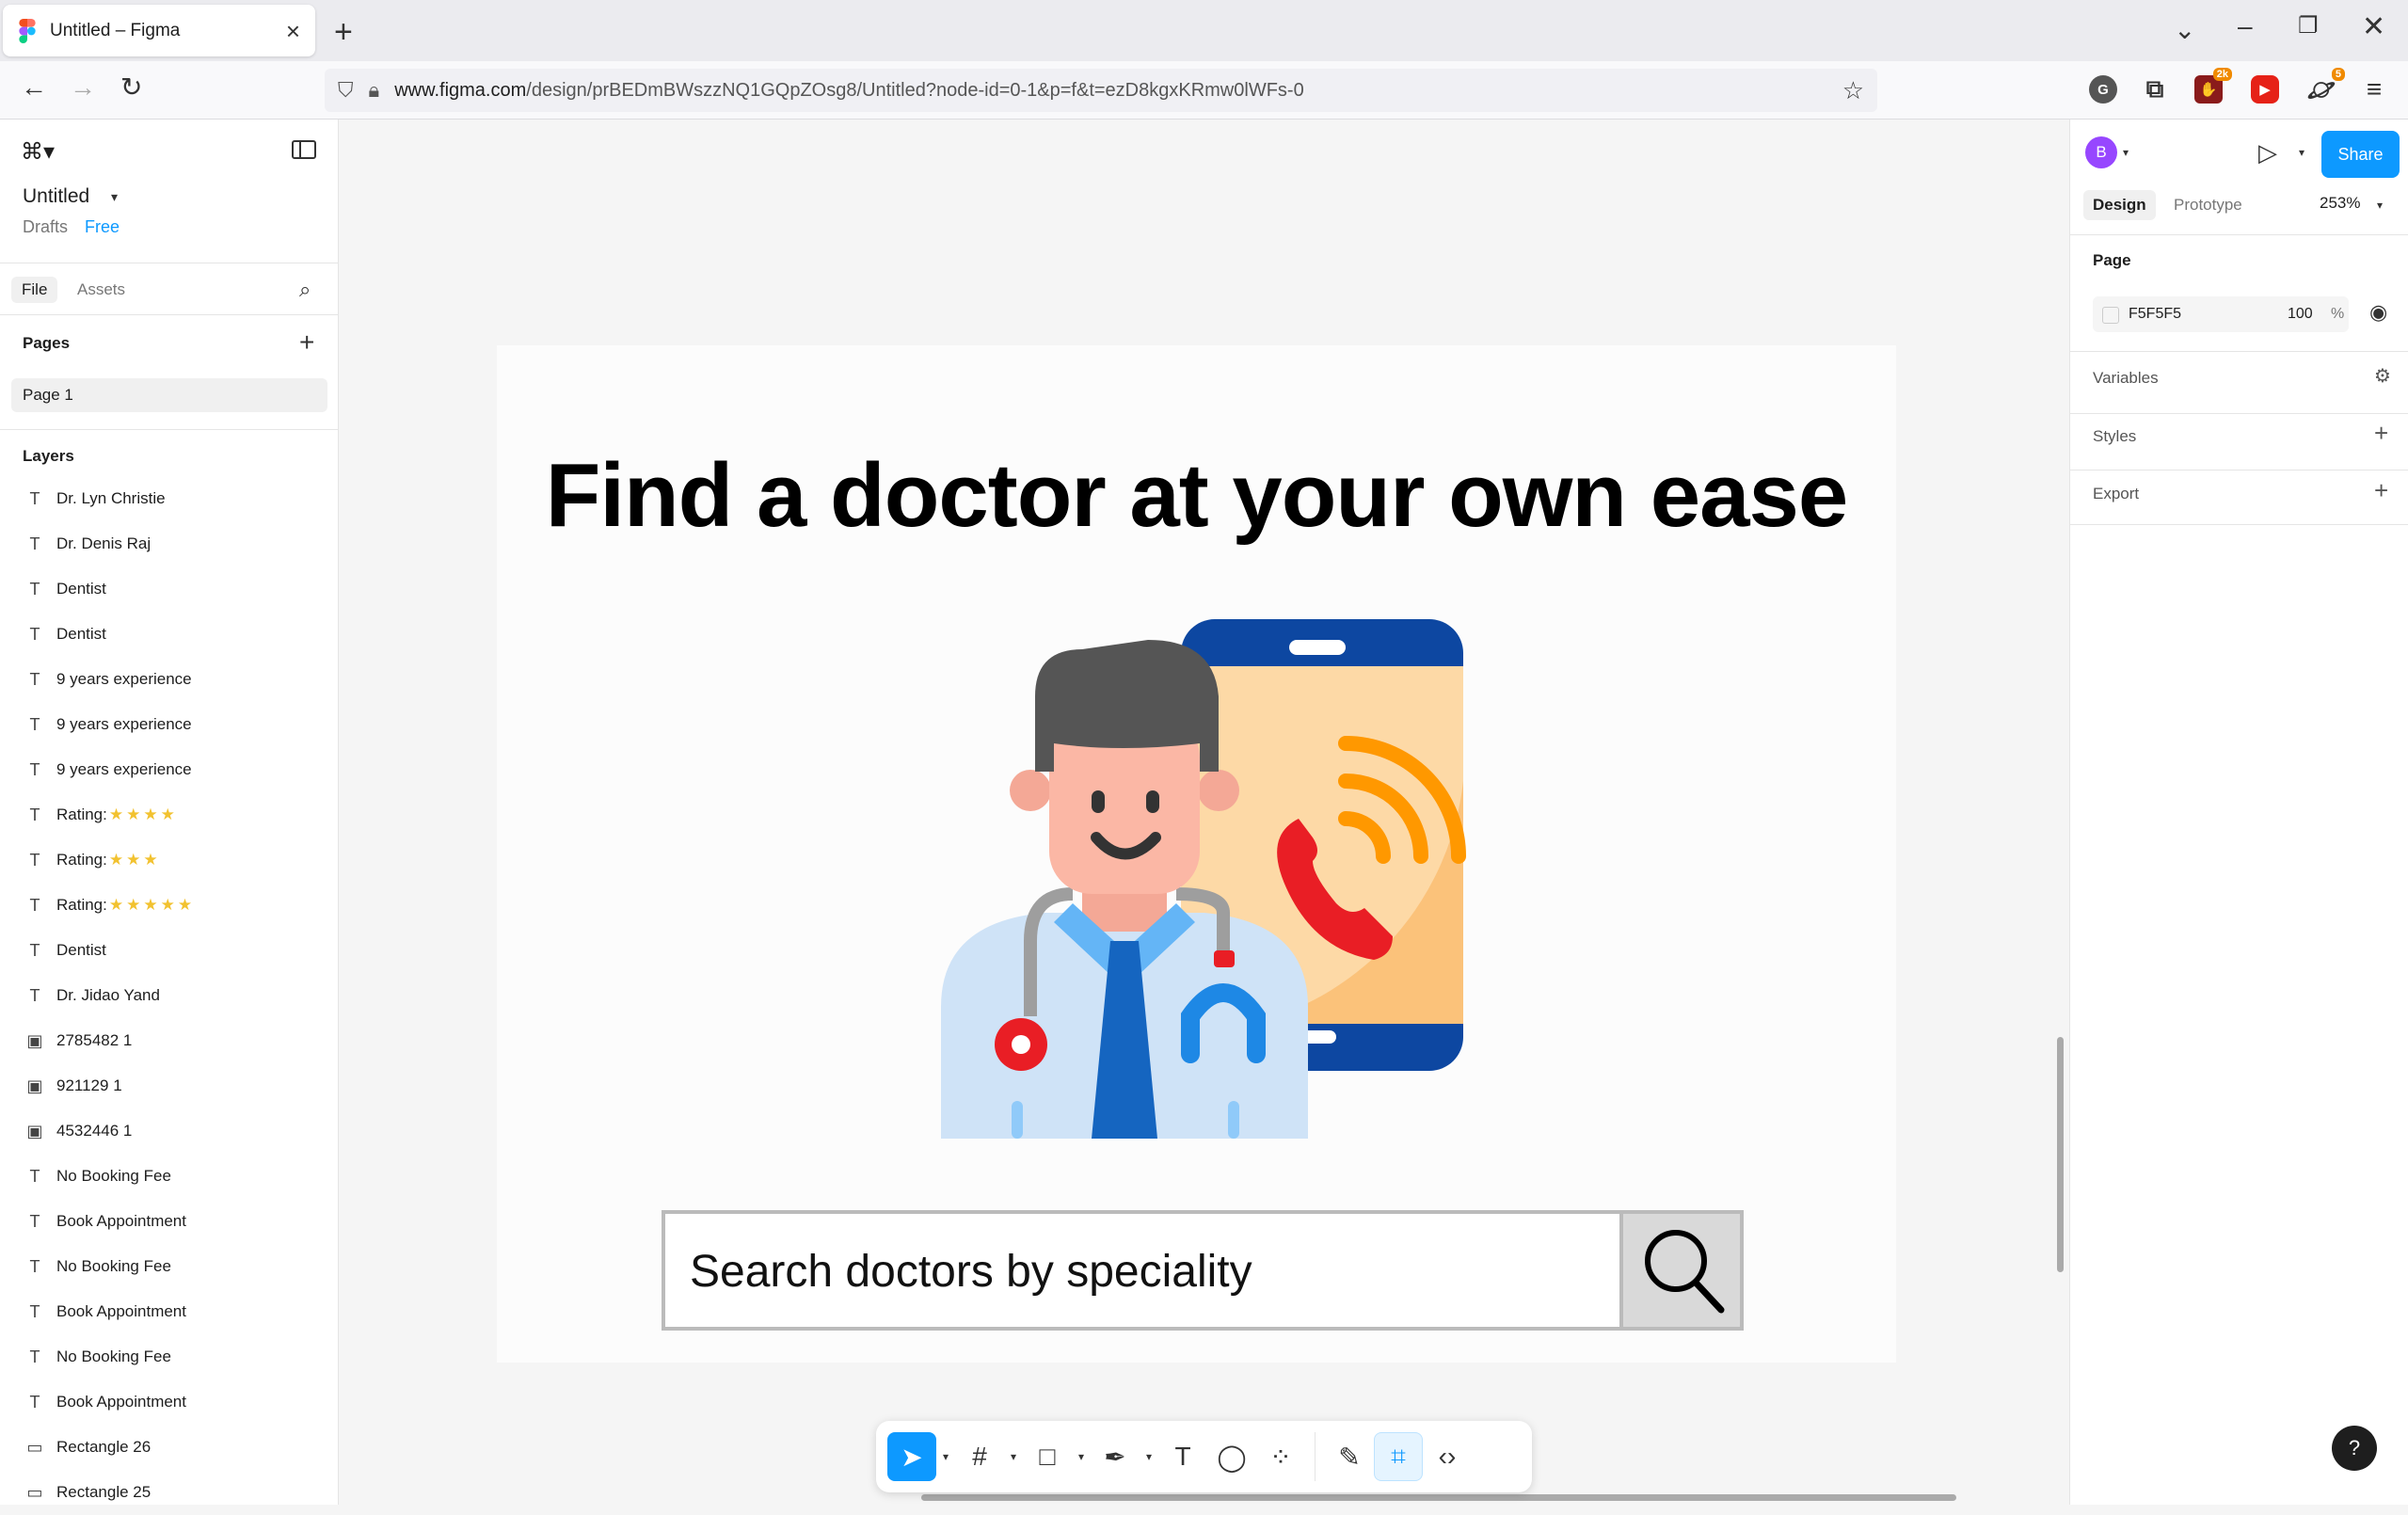 This screenshot has width=2408, height=1515. Describe the element at coordinates (1013, 1457) in the screenshot. I see `frame-tool-chevron-icon: ▾` at that location.